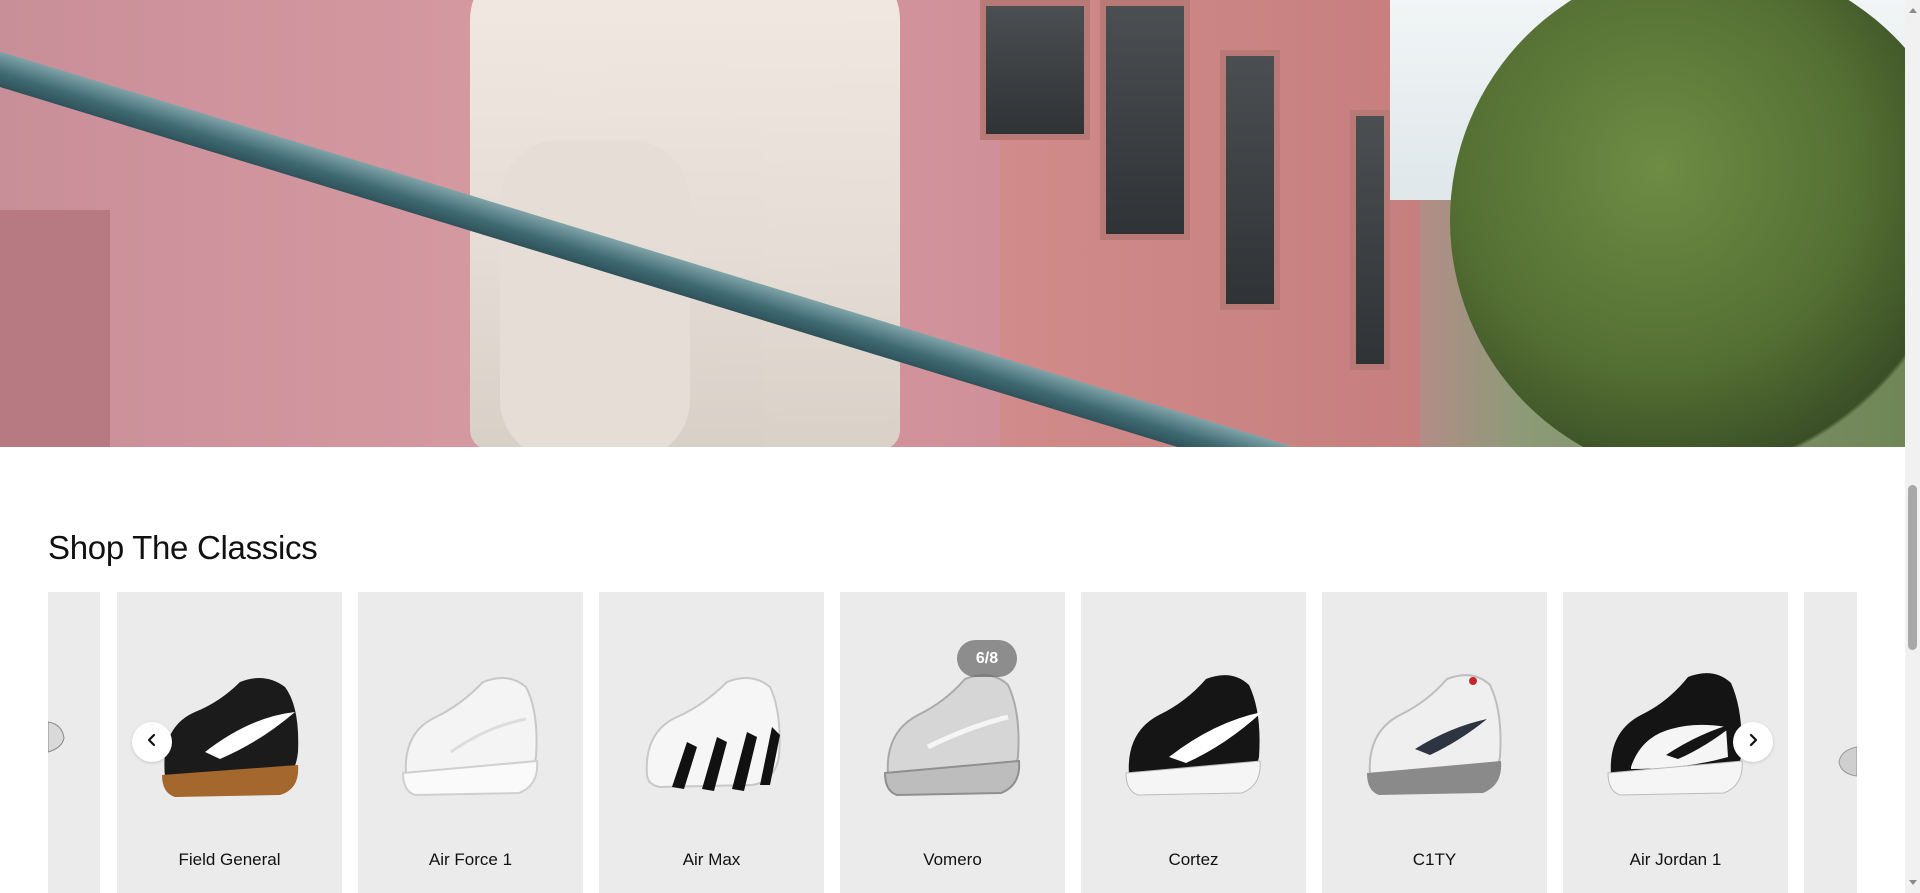 The width and height of the screenshot is (1920, 893). What do you see at coordinates (1193, 859) in the screenshot?
I see `card-label: Cortez` at bounding box center [1193, 859].